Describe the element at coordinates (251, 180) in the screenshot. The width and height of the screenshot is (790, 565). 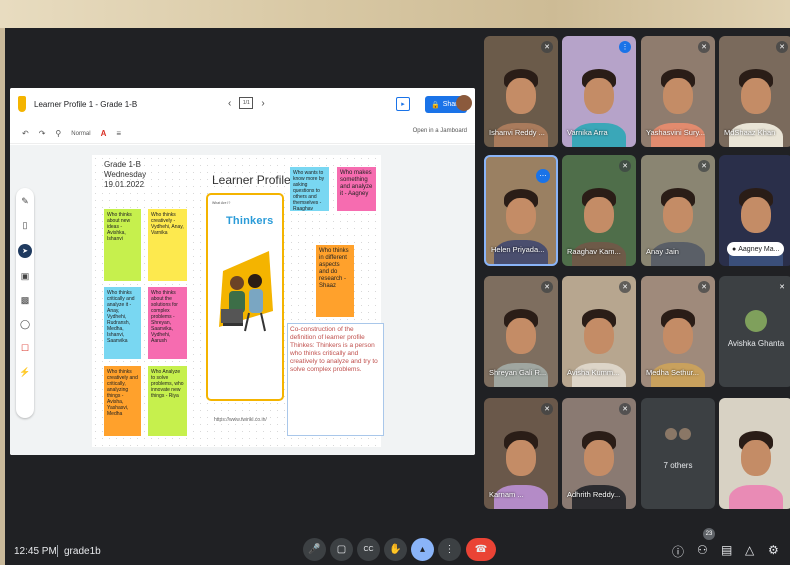
I see `board-title: Learner Profile` at that location.